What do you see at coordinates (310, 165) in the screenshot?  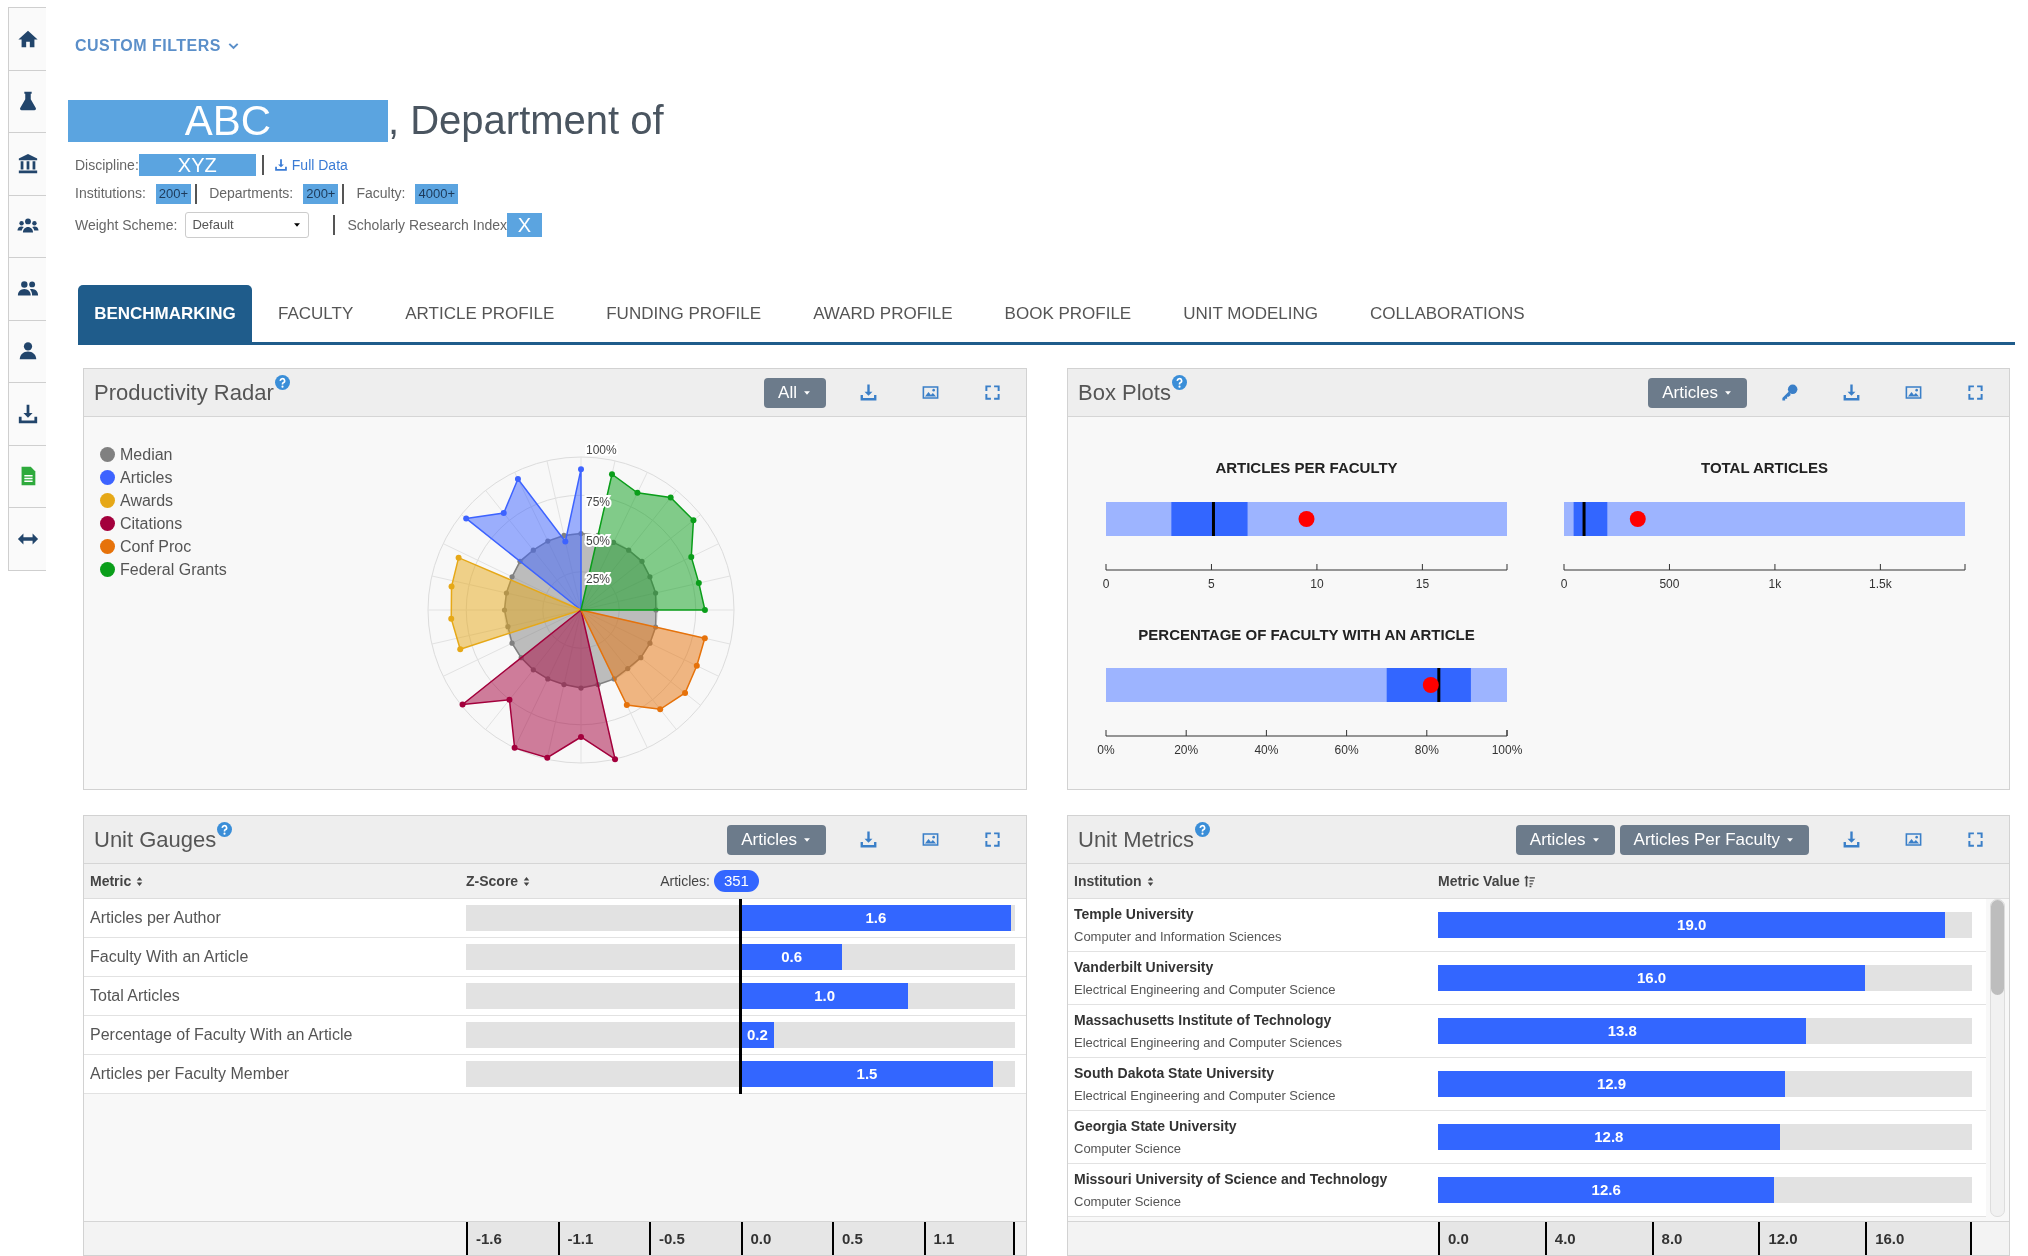 I see `full-data-link: Full Data` at bounding box center [310, 165].